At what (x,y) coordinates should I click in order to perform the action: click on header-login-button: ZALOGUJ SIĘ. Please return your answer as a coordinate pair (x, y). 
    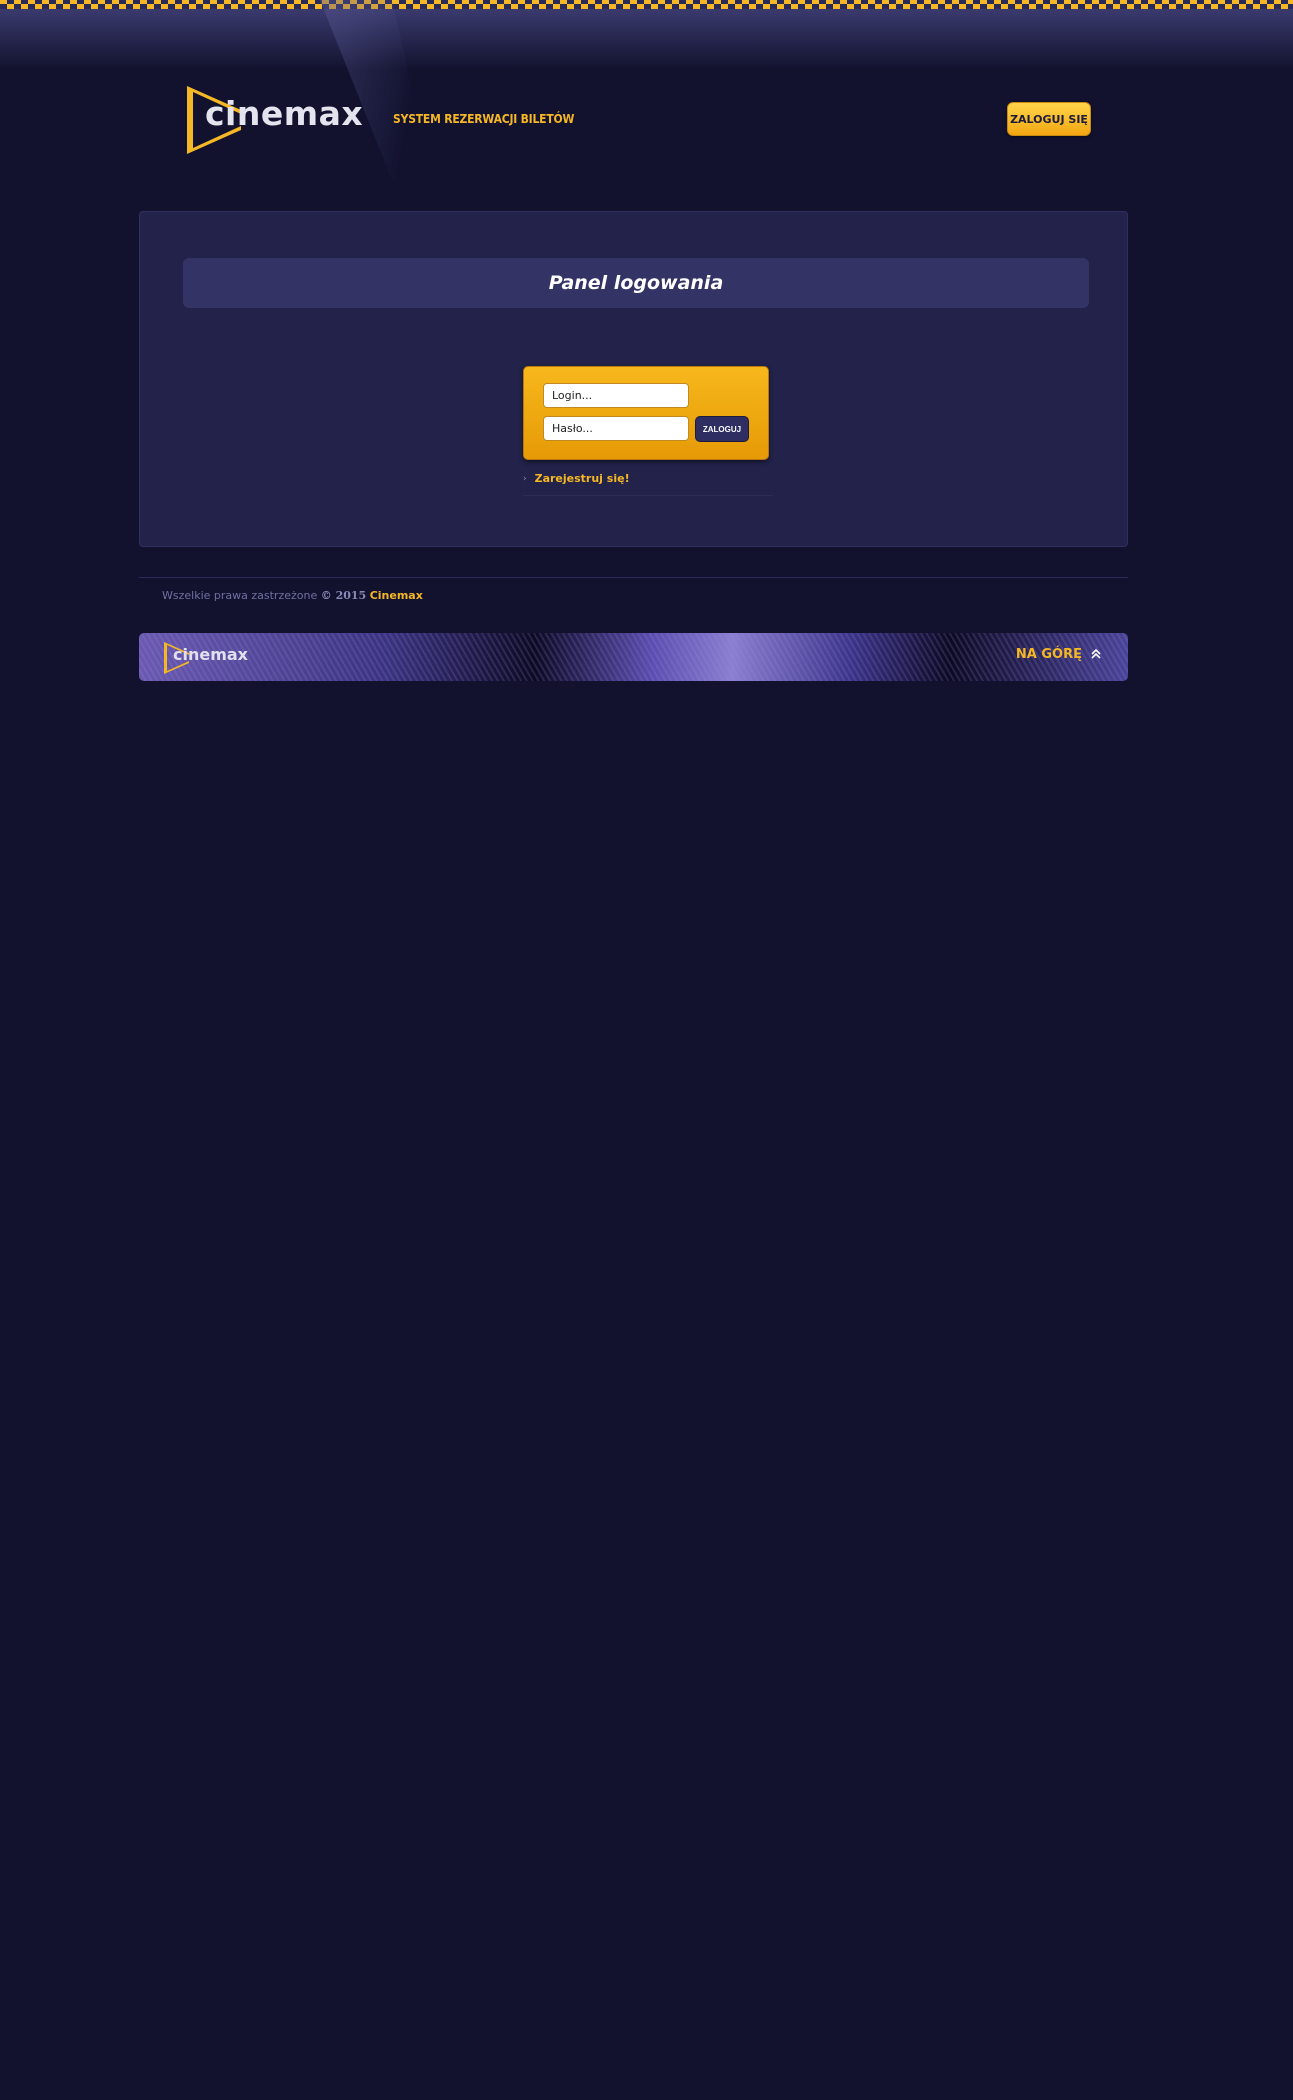
    Looking at the image, I should click on (1049, 119).